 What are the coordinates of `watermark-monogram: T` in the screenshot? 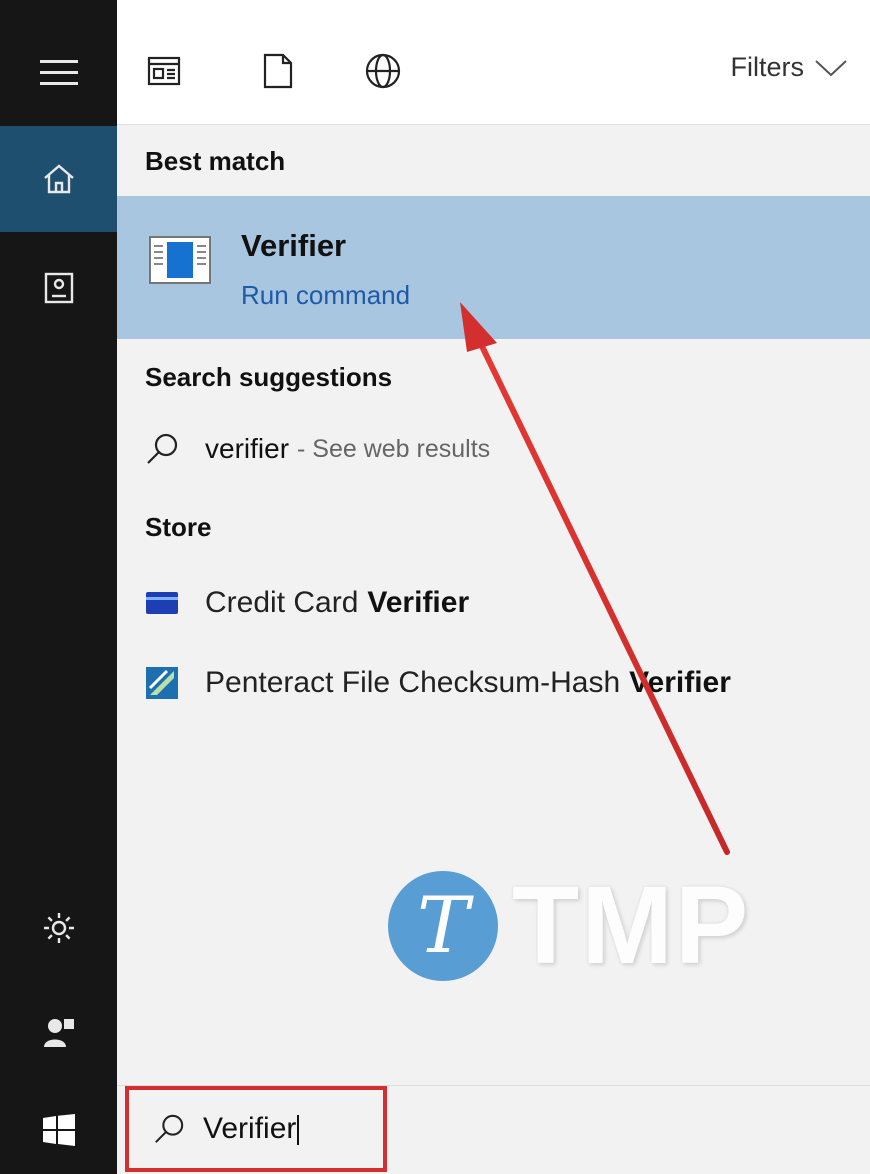 It's located at (443, 925).